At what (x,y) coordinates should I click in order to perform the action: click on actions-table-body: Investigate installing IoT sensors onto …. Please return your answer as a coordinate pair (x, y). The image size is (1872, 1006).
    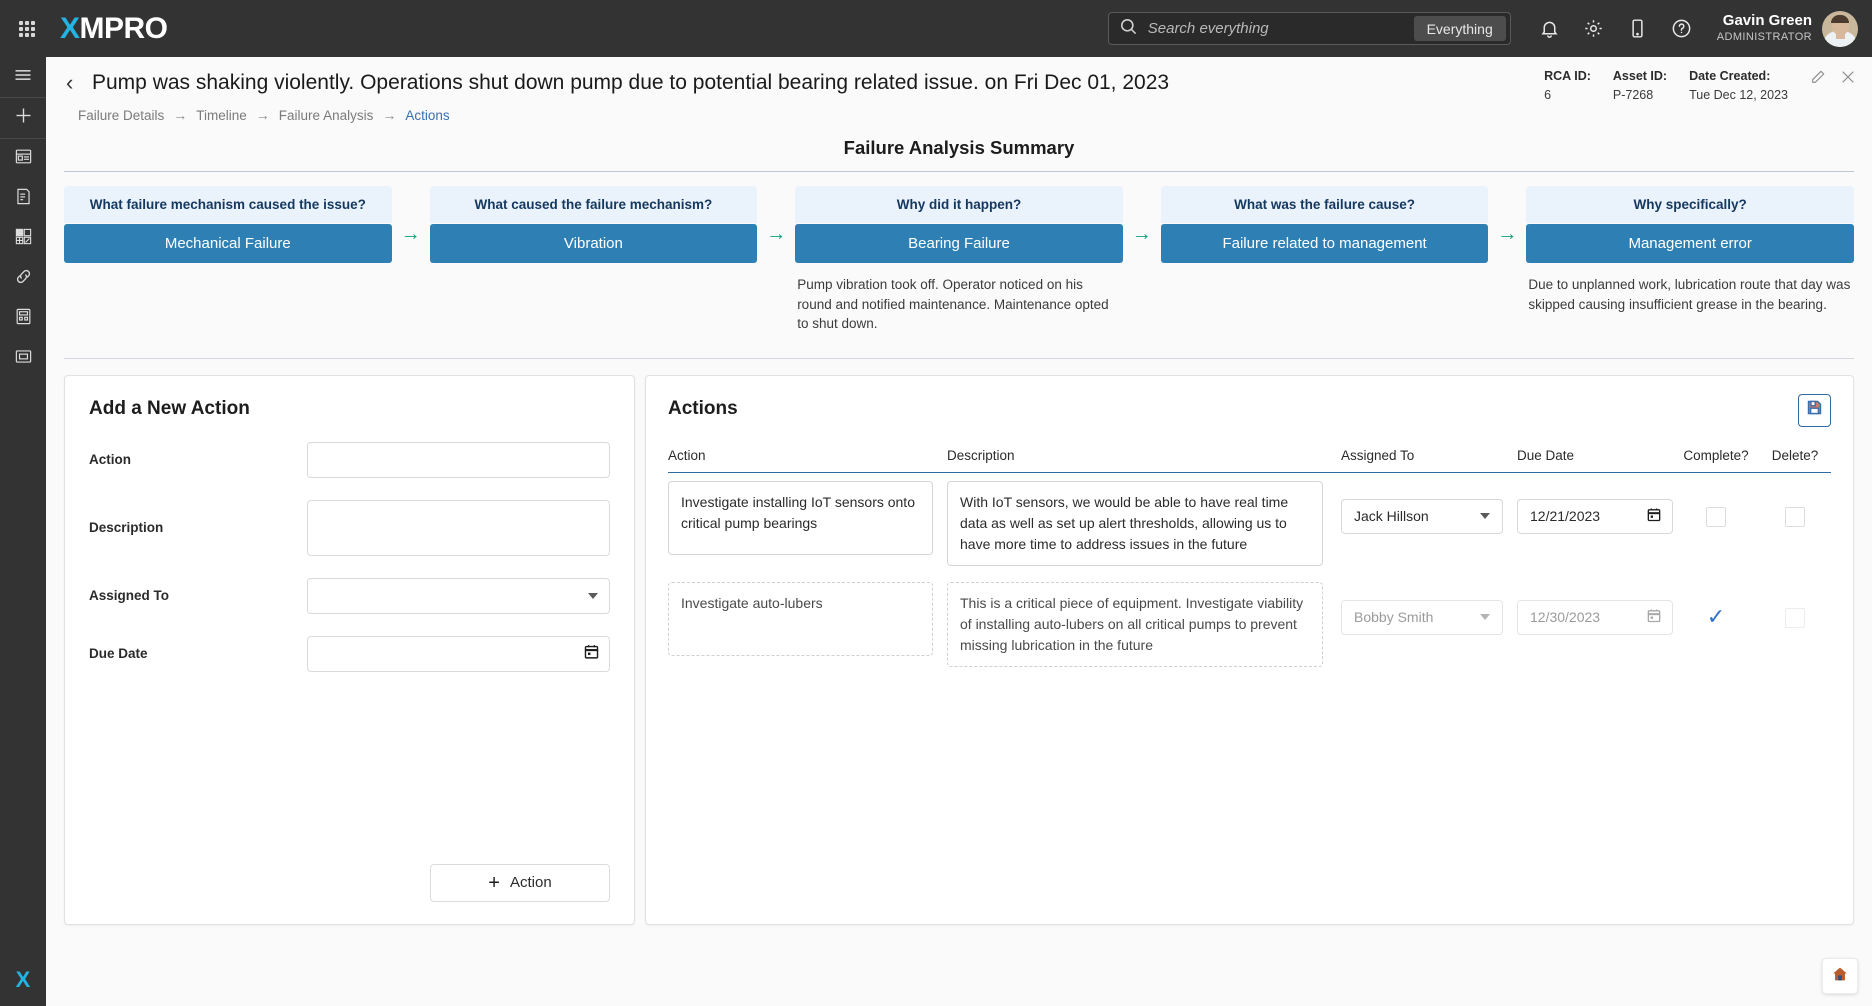
    Looking at the image, I should click on (1249, 573).